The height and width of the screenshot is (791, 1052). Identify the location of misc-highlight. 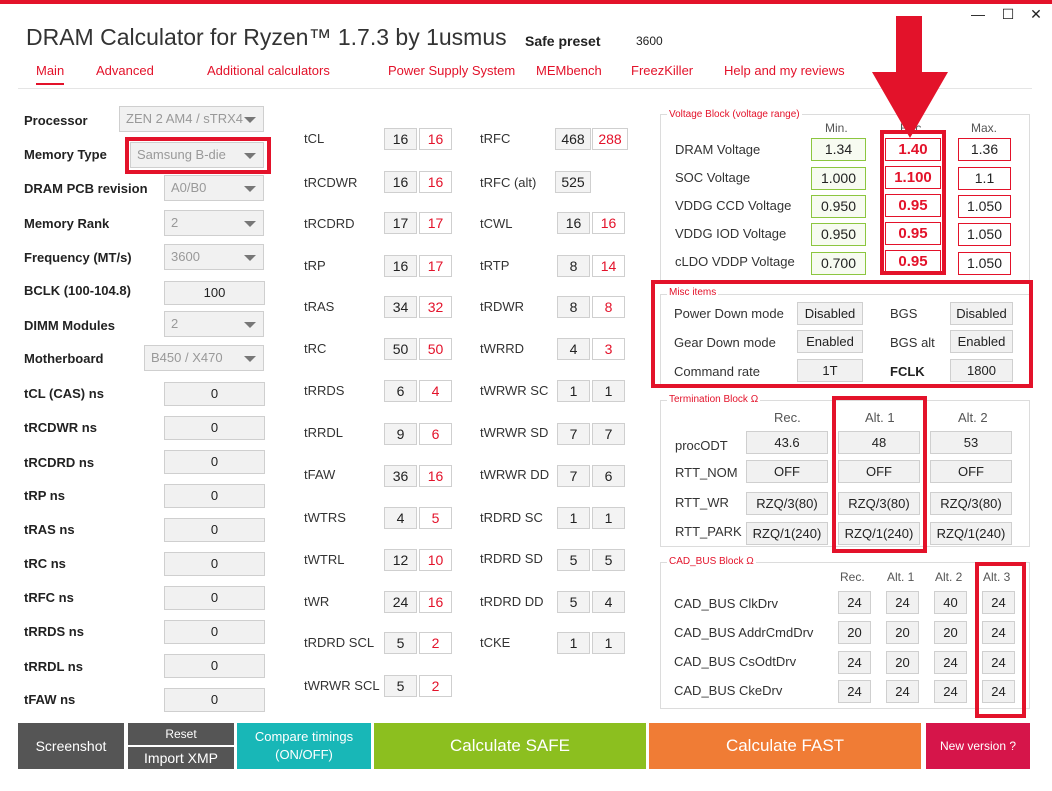
(842, 334).